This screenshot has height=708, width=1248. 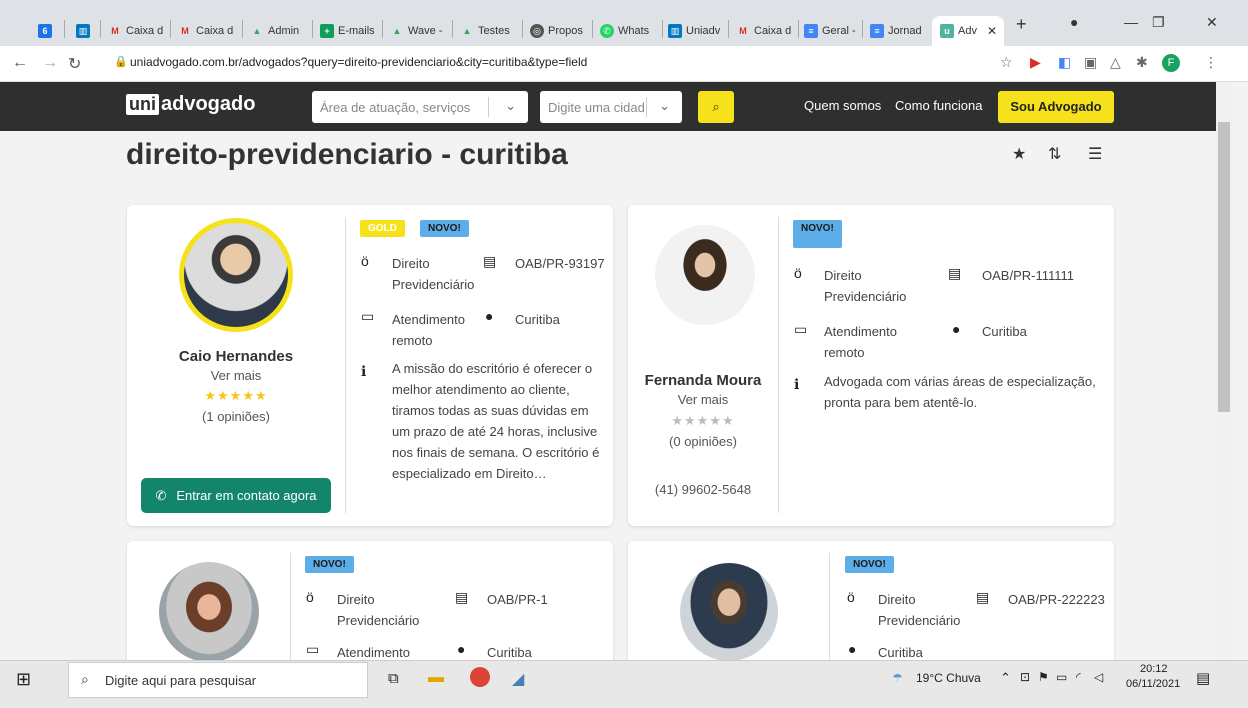 I want to click on tray-icon: ⚑, so click(x=1043, y=677).